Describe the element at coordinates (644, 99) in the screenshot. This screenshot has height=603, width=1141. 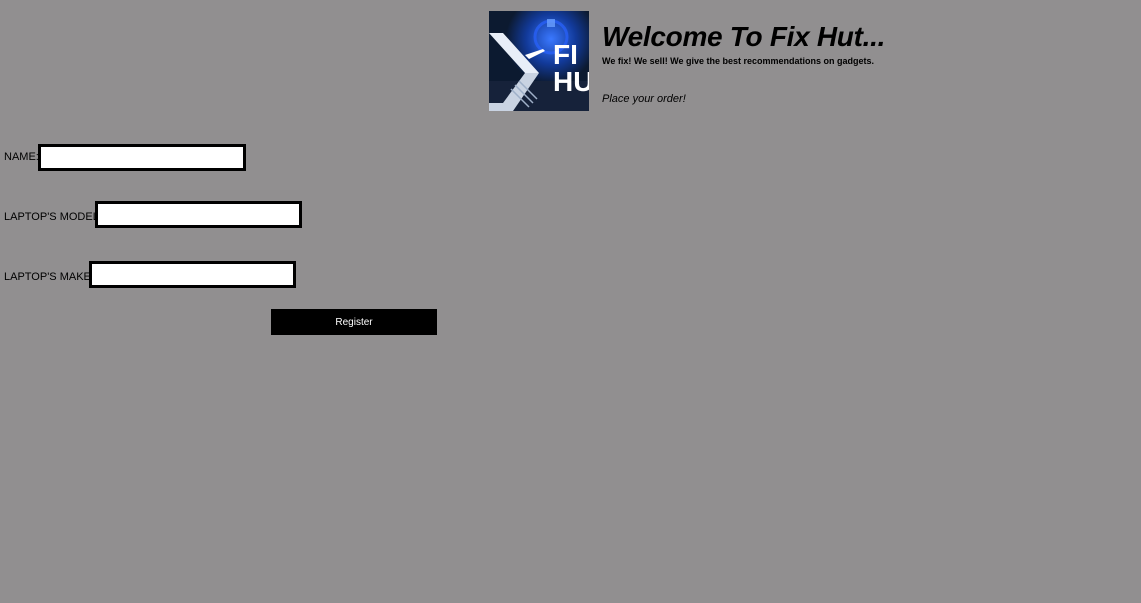
I see `order-prompt: Place your order!` at that location.